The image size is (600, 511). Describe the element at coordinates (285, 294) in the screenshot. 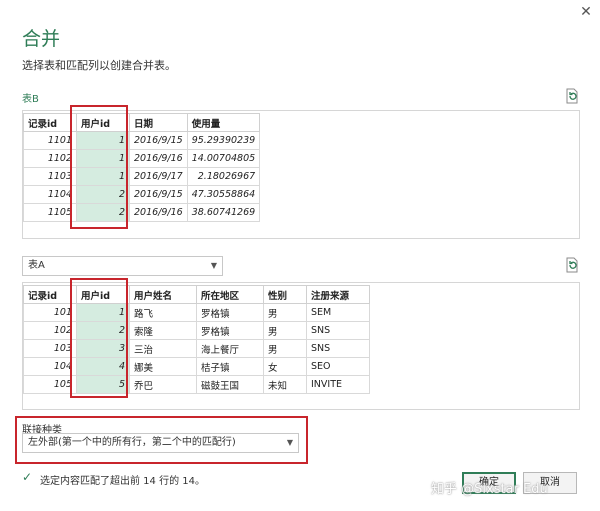

I see `column-header: 性别` at that location.